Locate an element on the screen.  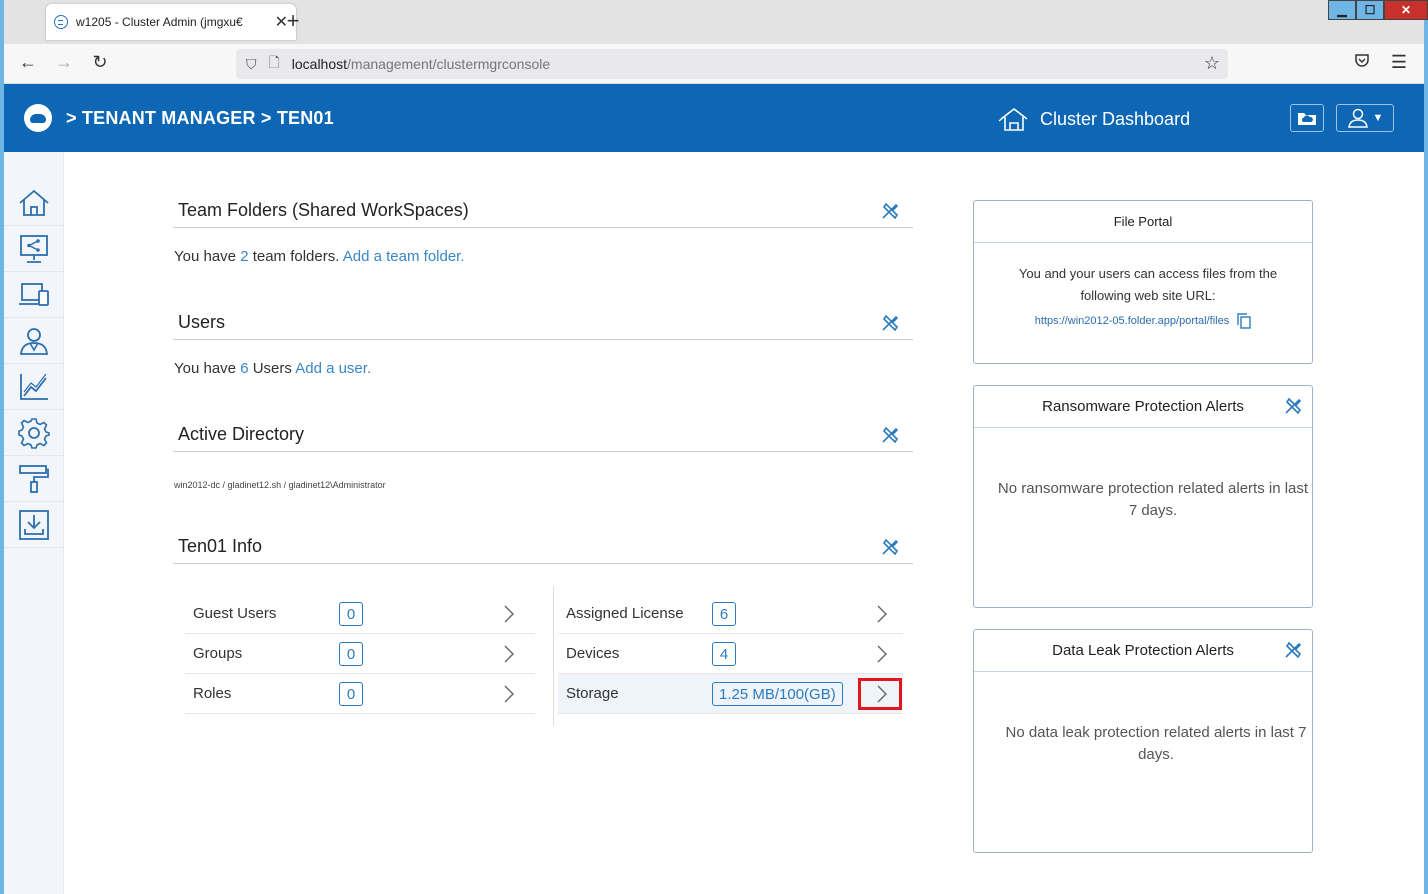
users-summary: You have 6 Users Add a user. is located at coordinates (543, 358).